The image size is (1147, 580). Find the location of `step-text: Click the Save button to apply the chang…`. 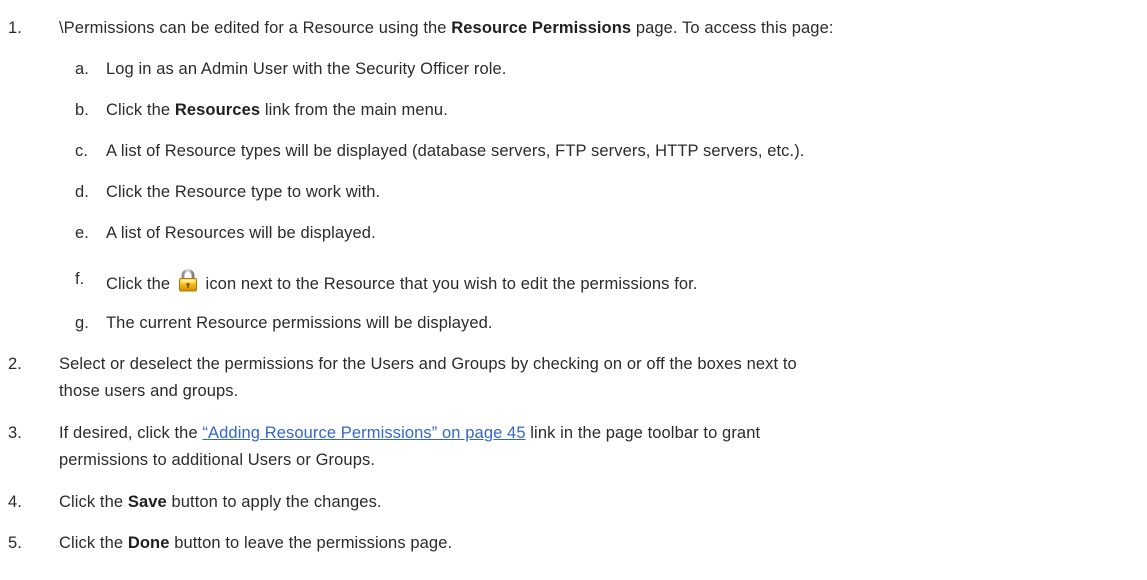

step-text: Click the Save button to apply the chang… is located at coordinates (220, 502).